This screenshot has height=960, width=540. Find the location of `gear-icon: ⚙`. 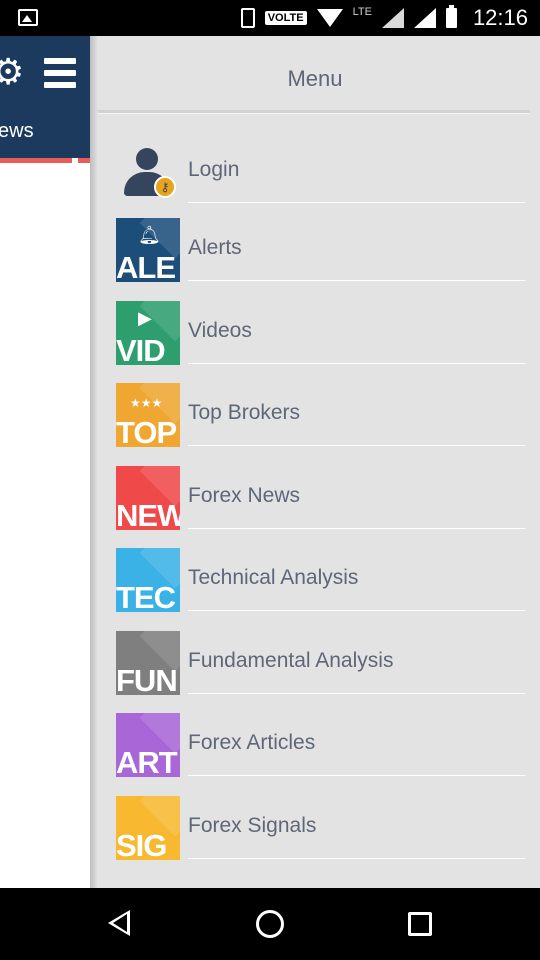

gear-icon: ⚙ is located at coordinates (12, 72).